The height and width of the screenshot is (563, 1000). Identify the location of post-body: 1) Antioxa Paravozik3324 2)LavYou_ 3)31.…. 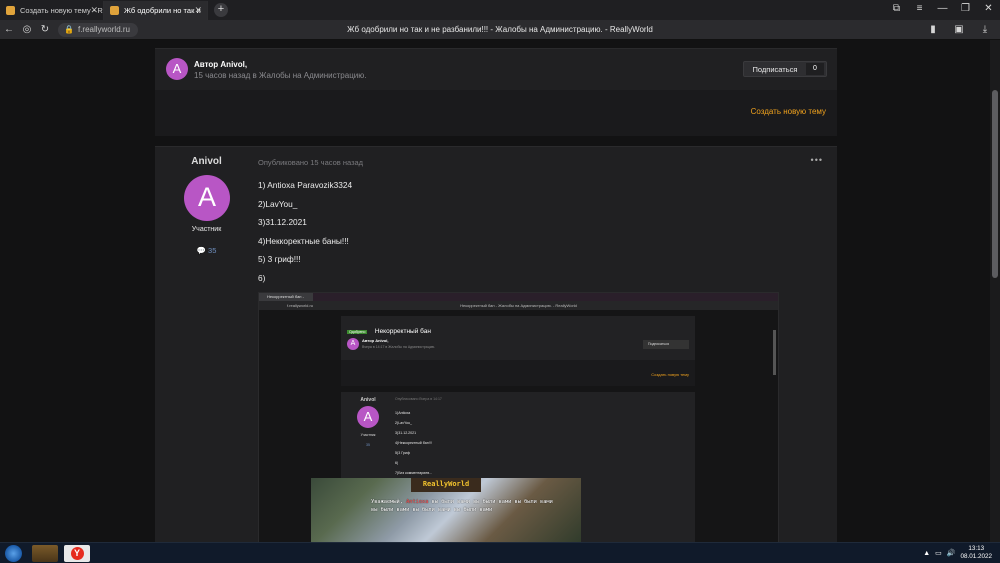
(305, 235).